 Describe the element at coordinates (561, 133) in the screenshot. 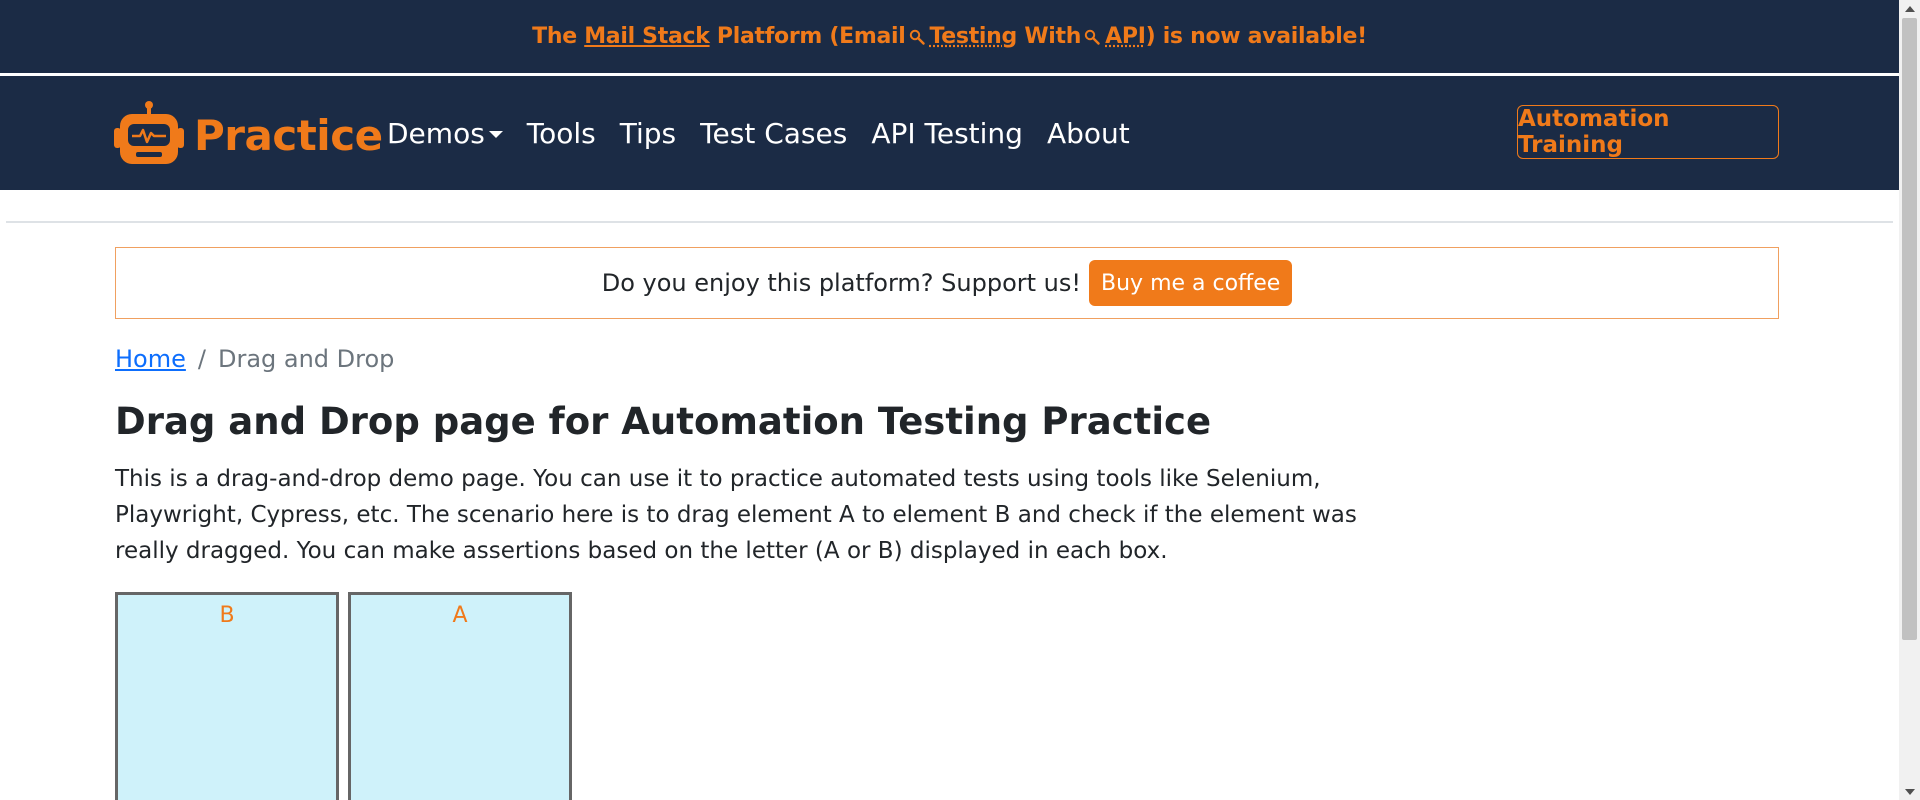

I see `nav-tools: Tools` at that location.